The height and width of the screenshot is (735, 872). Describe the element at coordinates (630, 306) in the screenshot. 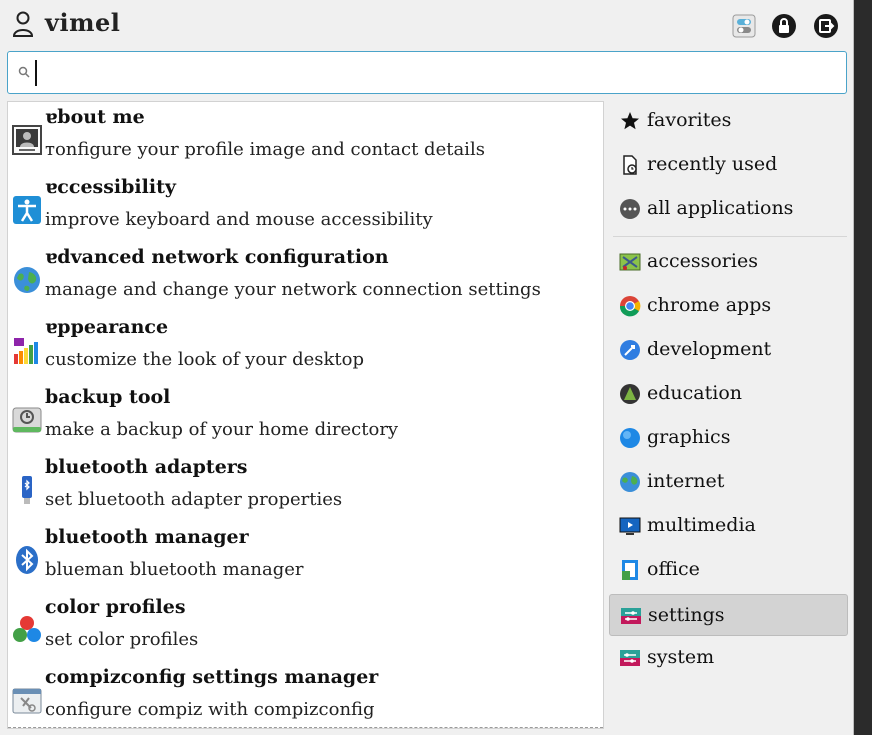

I see `chrome-icon` at that location.